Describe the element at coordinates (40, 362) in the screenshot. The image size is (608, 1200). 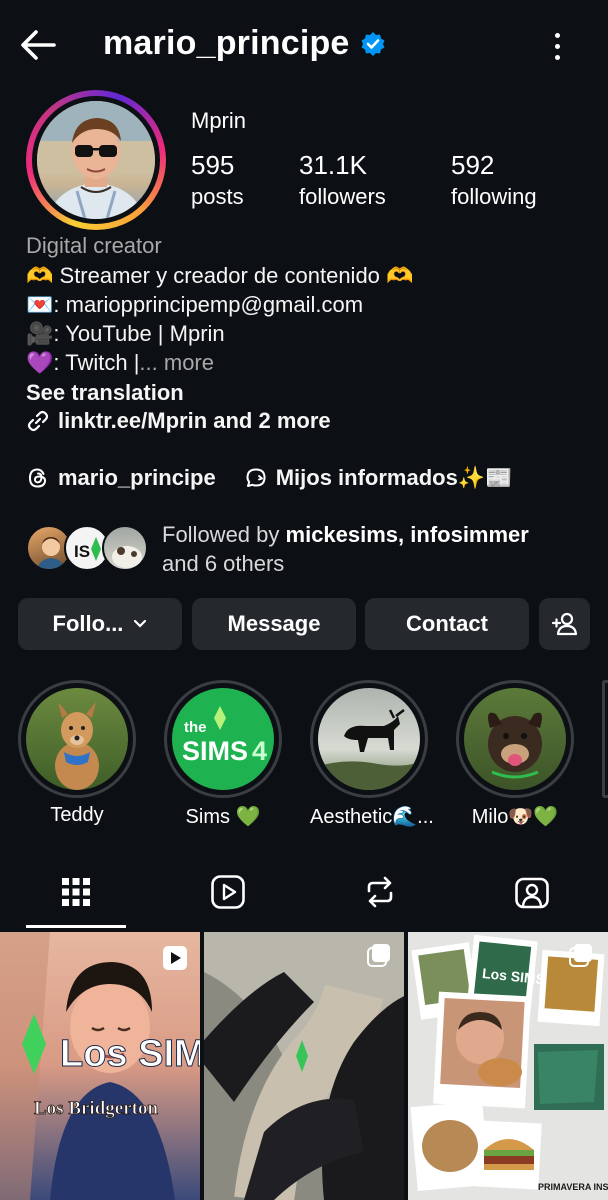
I see `purple-heart-emoji: 💜` at that location.